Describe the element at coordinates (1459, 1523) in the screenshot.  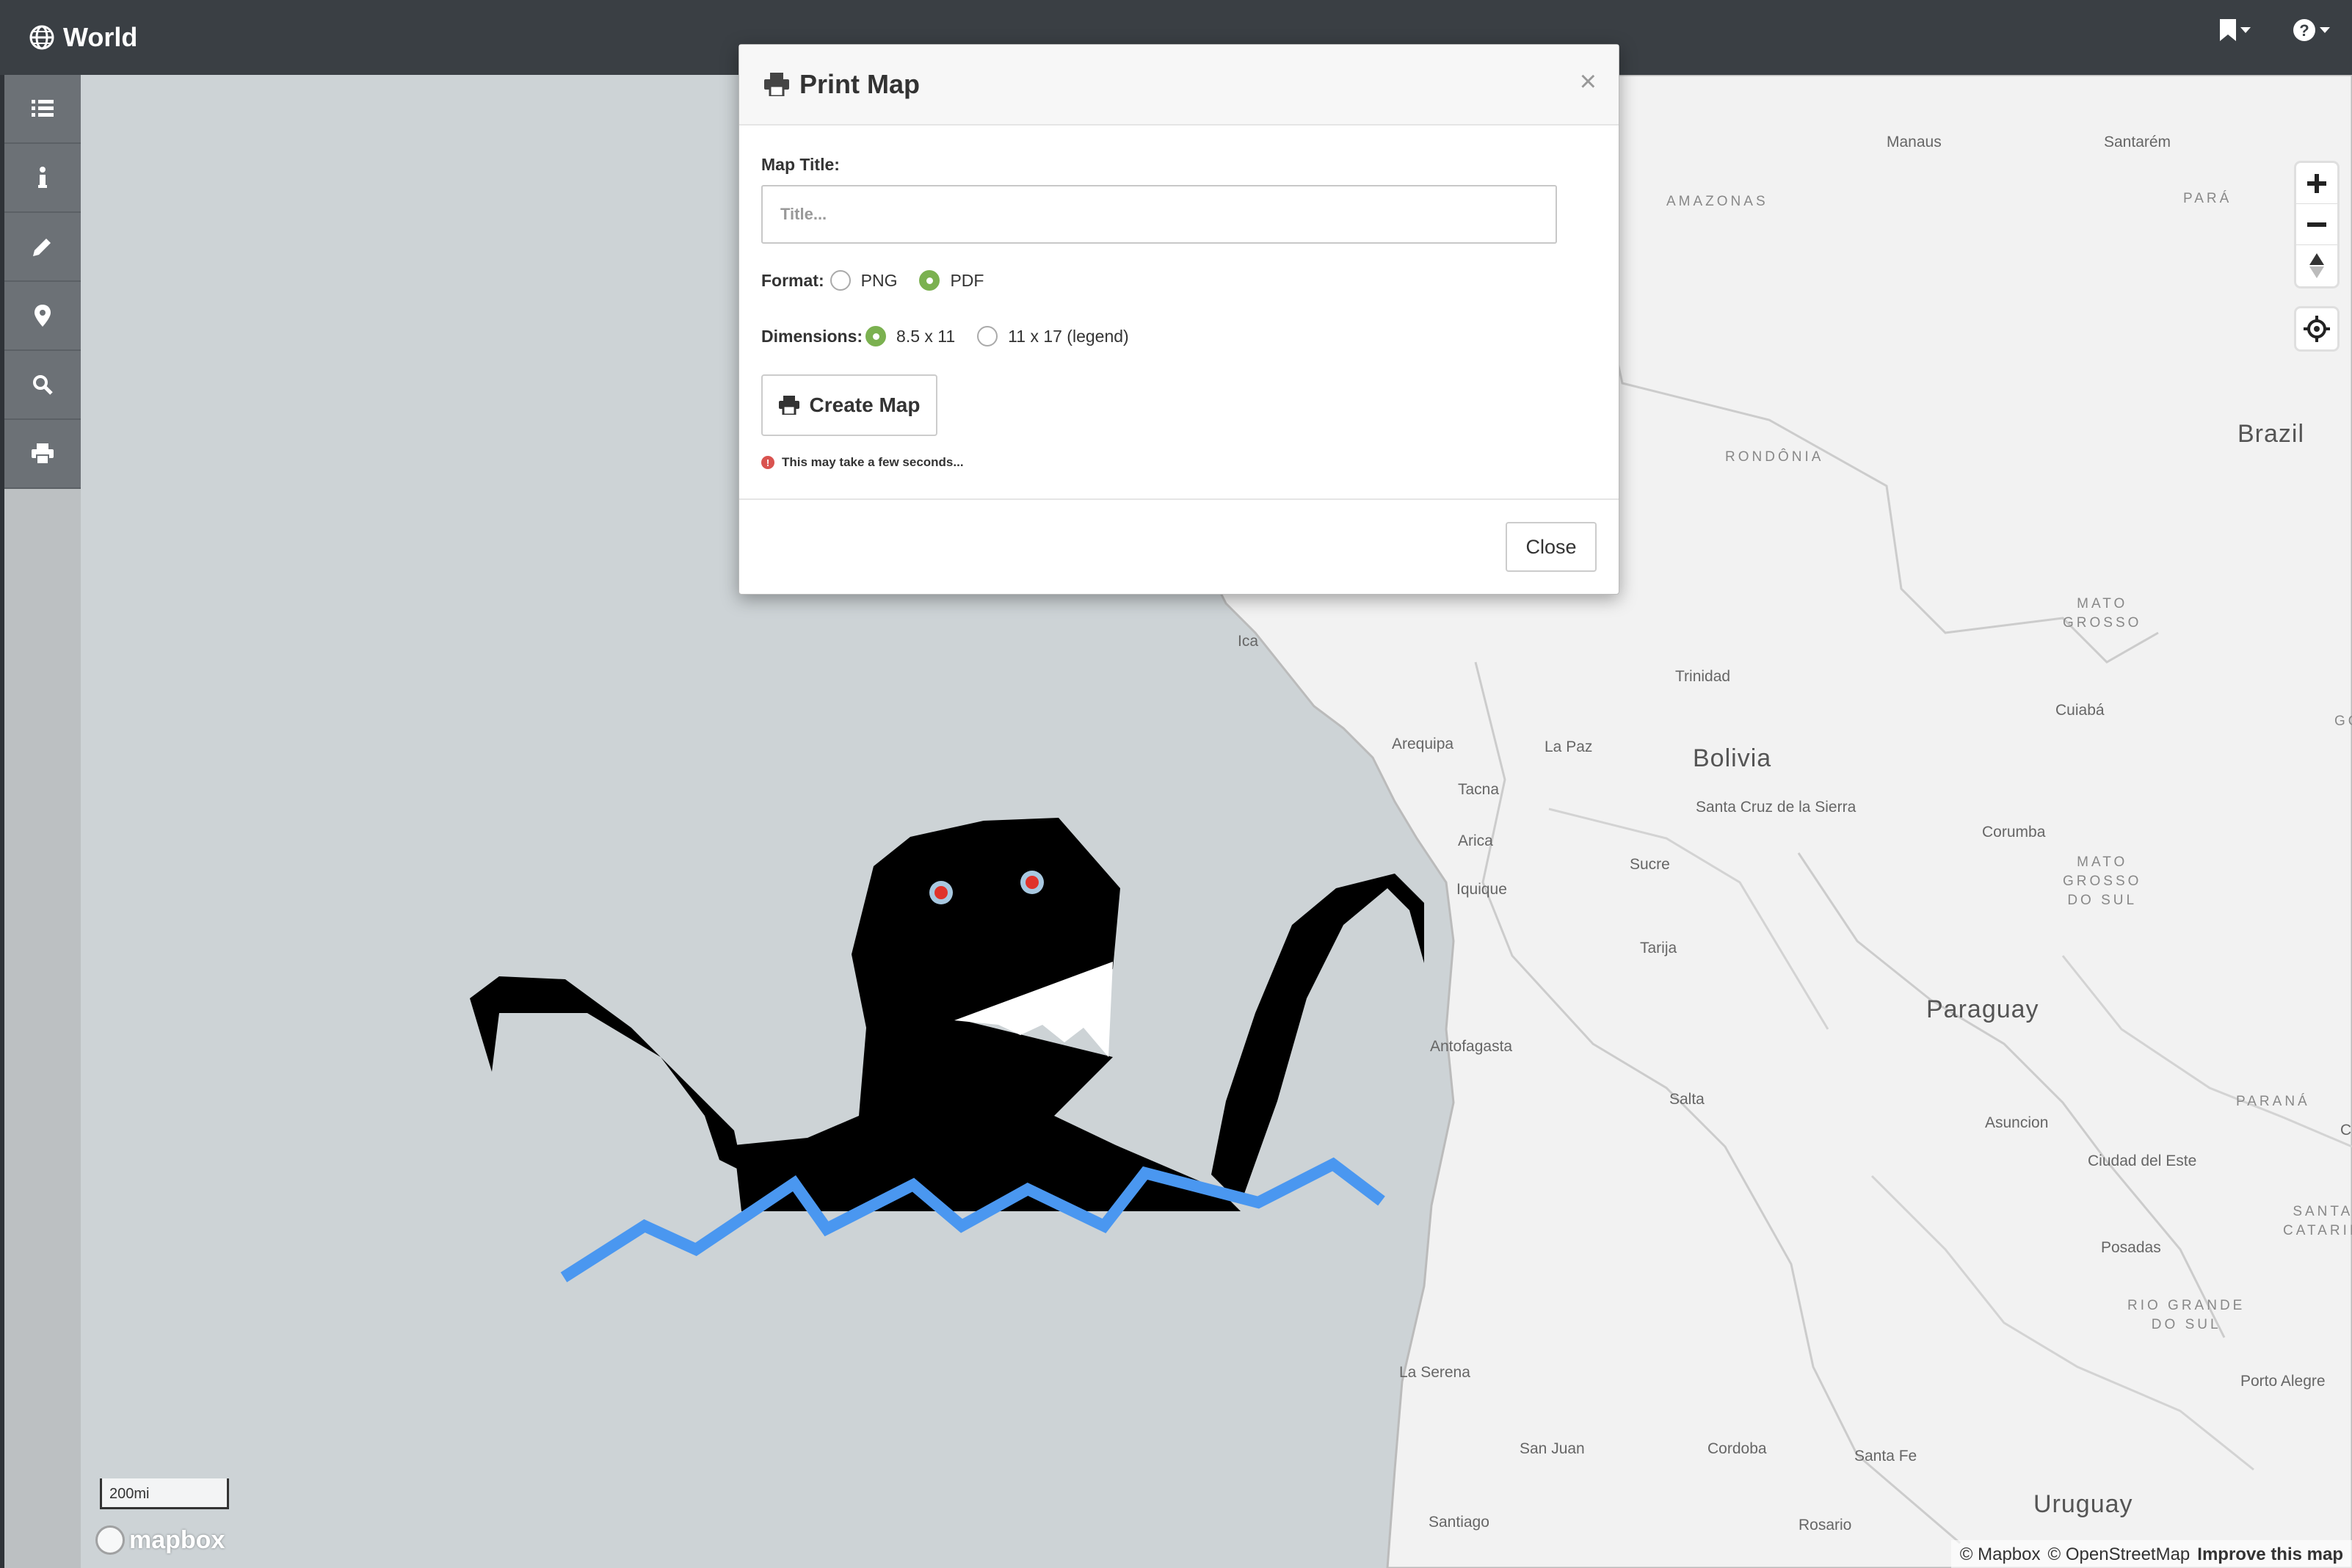
I see `place-santiago: Santiago` at that location.